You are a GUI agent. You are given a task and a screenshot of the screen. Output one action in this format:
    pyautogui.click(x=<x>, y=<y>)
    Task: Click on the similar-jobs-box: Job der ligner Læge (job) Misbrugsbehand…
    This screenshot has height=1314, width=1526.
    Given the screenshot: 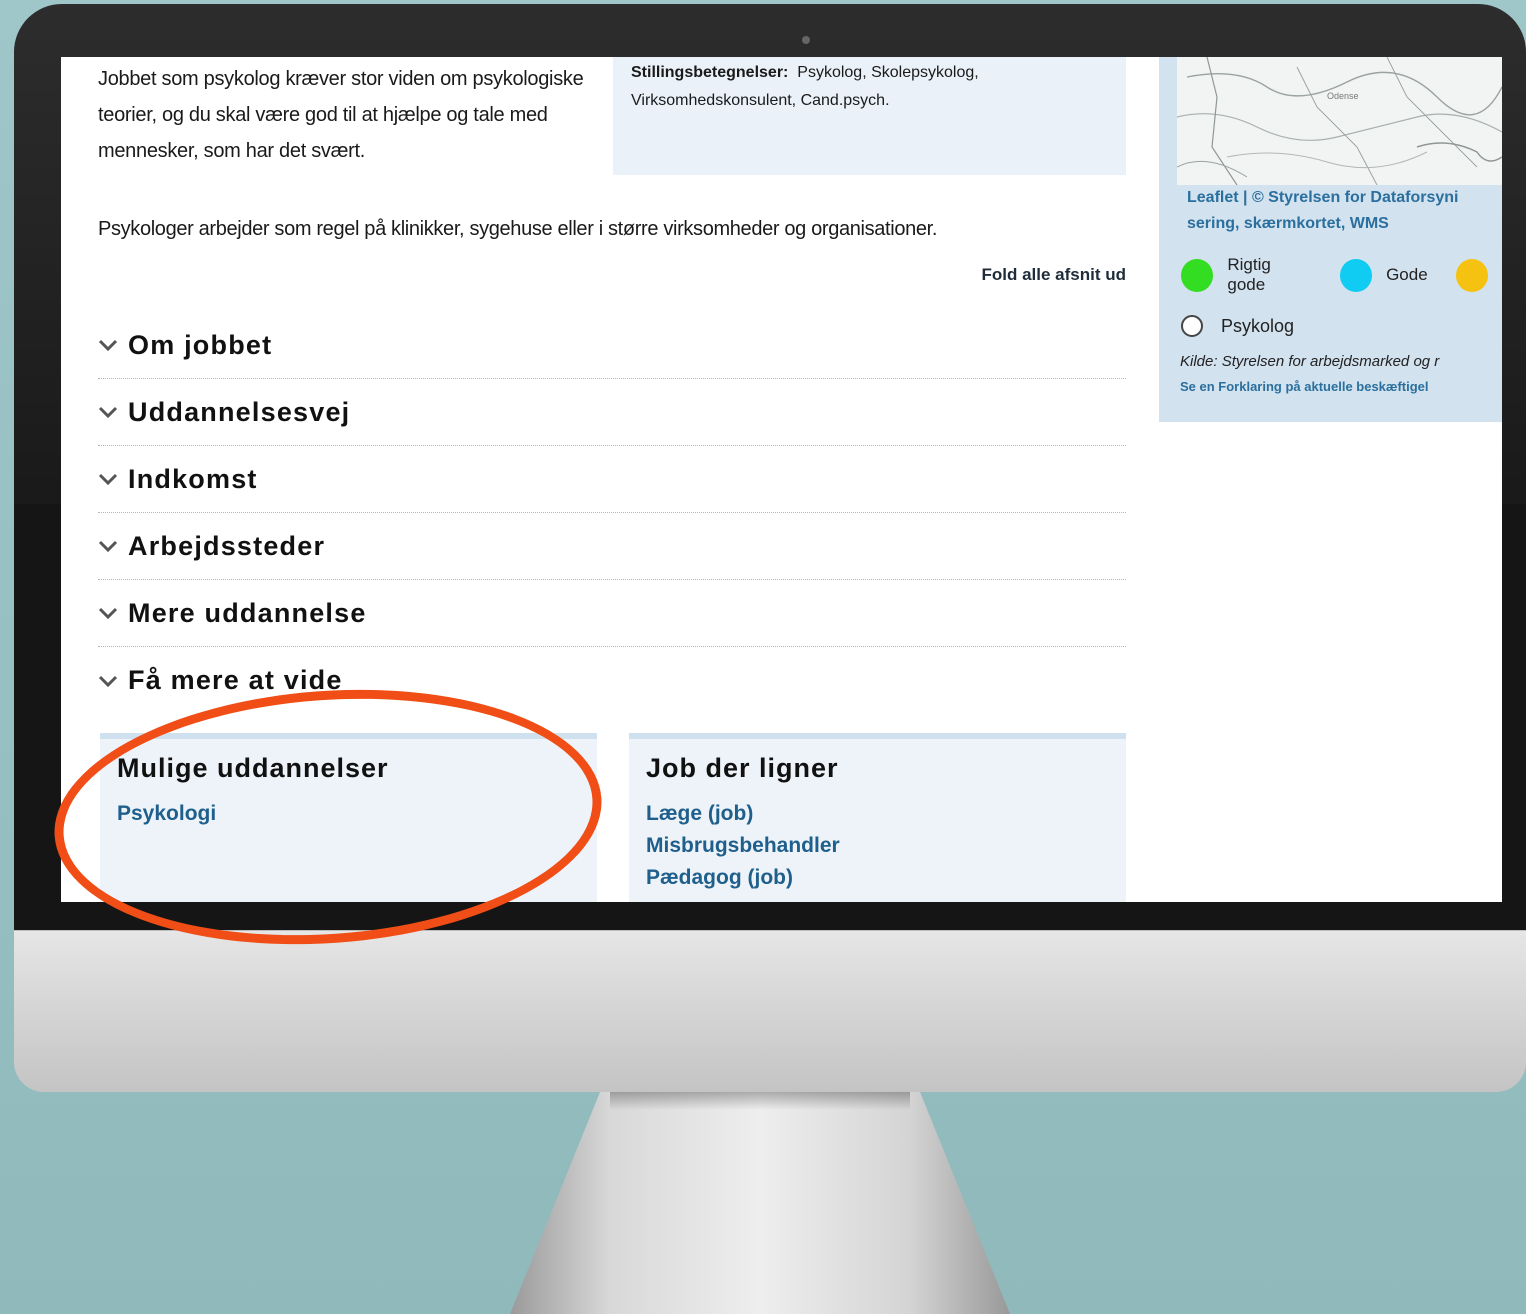 What is the action you would take?
    pyautogui.click(x=877, y=817)
    